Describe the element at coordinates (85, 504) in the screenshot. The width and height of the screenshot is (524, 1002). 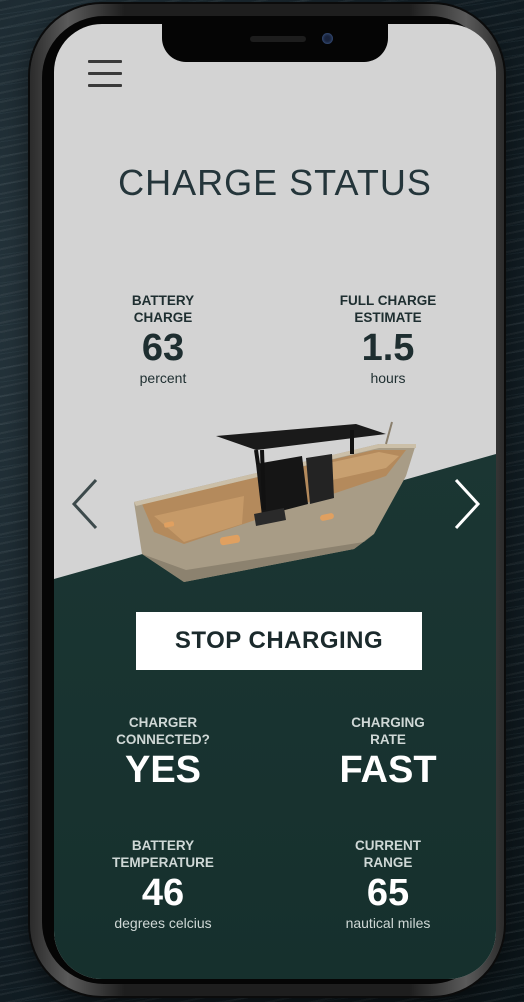
I see `chevron-left-icon` at that location.